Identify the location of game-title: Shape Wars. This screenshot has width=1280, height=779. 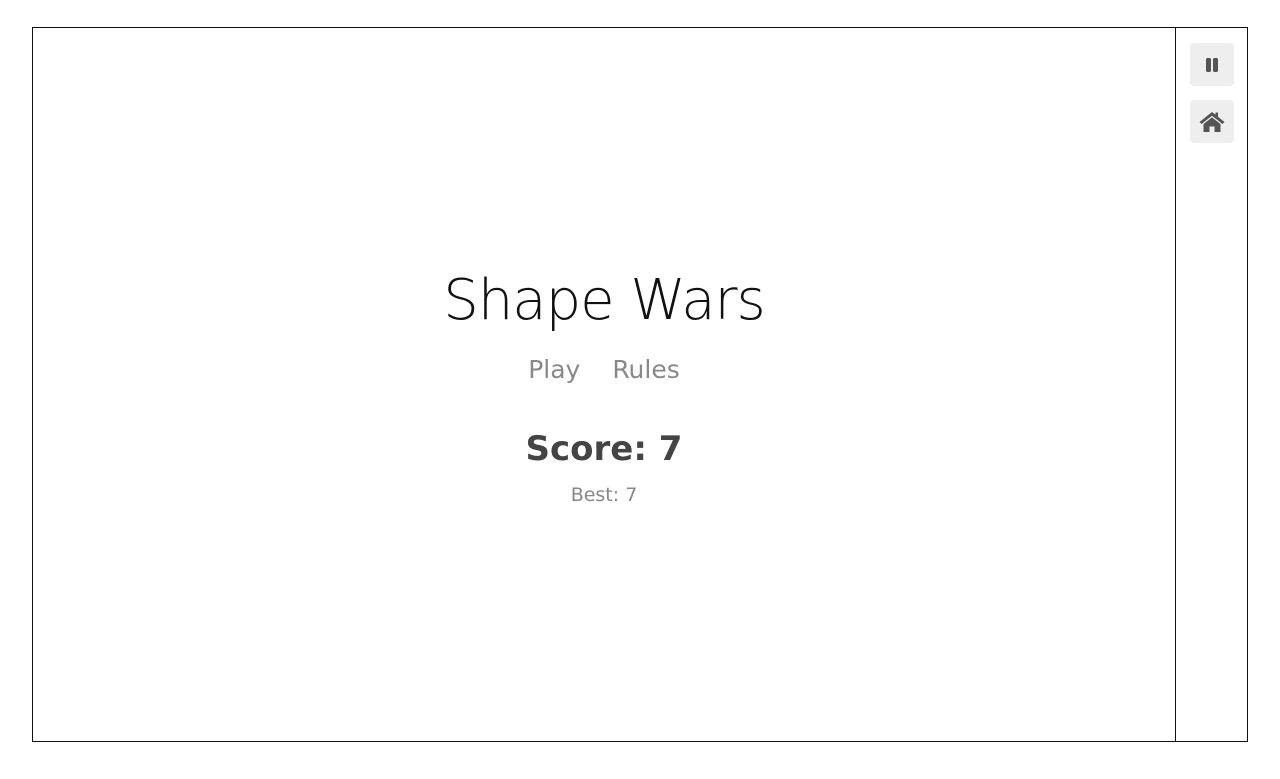
(604, 300).